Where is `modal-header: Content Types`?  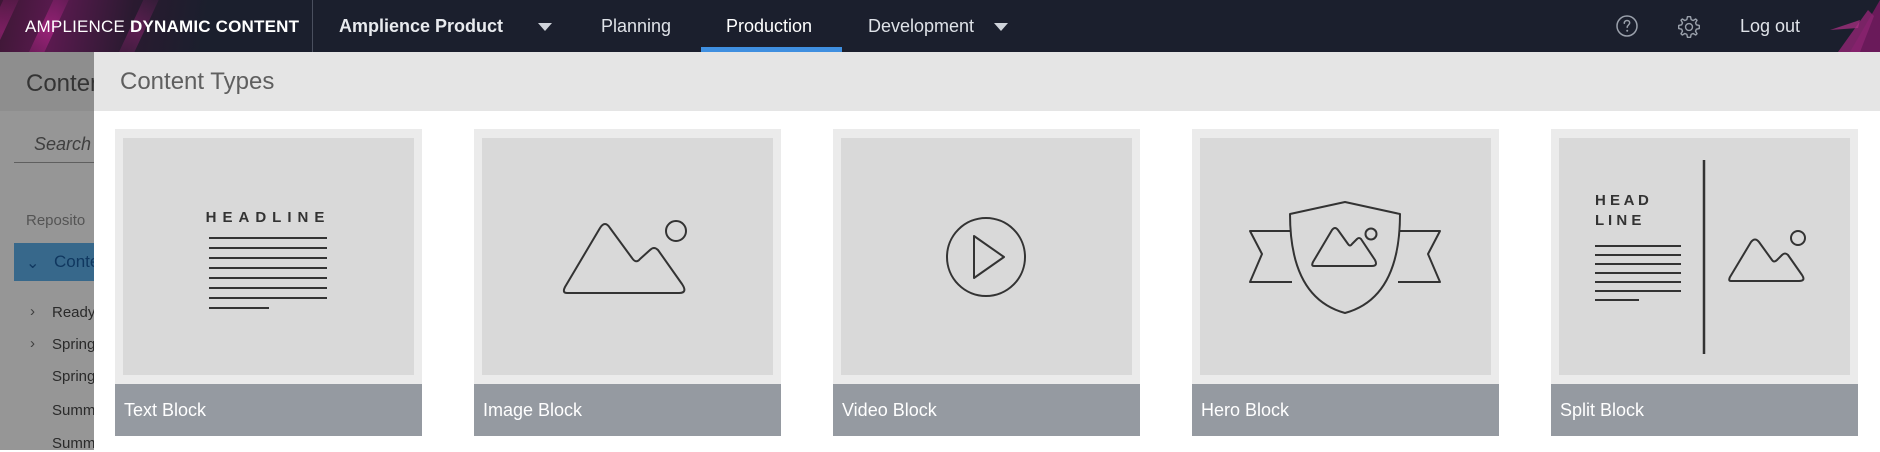 modal-header: Content Types is located at coordinates (987, 81).